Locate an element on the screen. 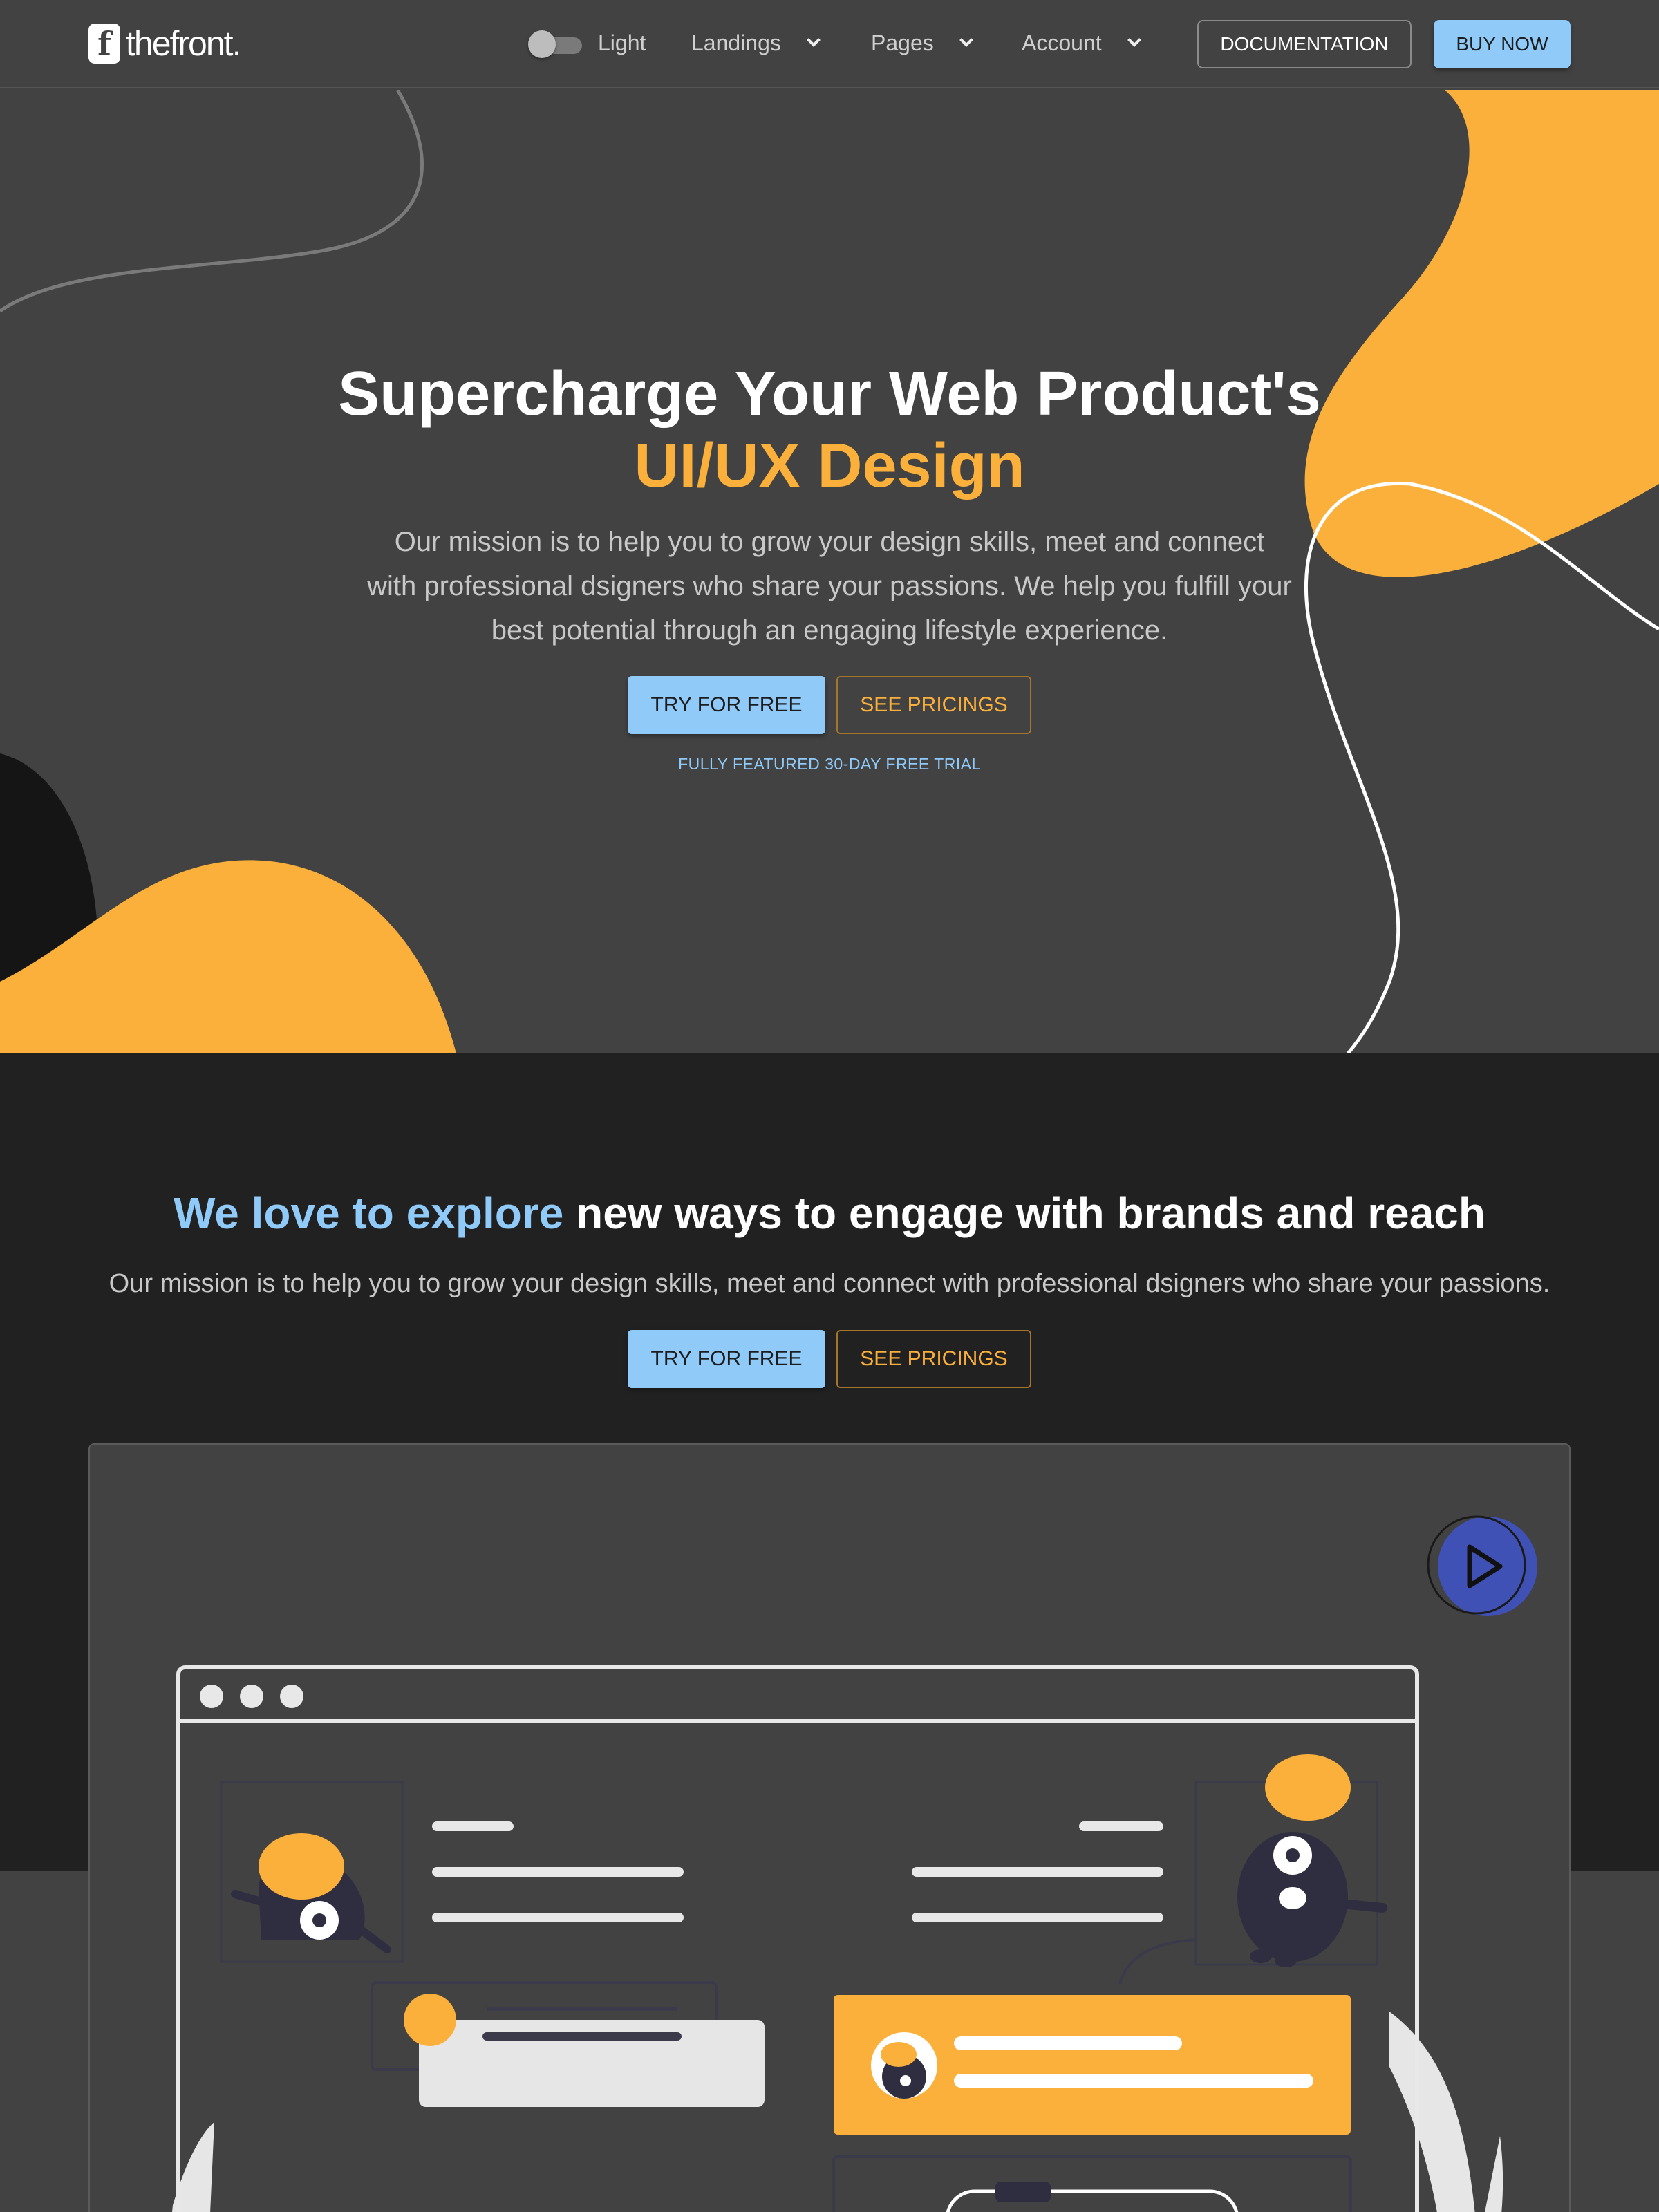  documentation-button: DOCUMENTATION is located at coordinates (1304, 44).